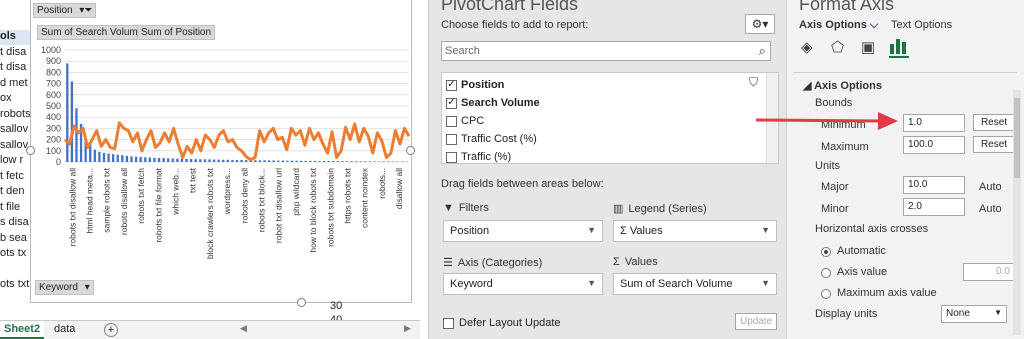  Describe the element at coordinates (974, 314) in the screenshot. I see `display-units-select: None ▼` at that location.